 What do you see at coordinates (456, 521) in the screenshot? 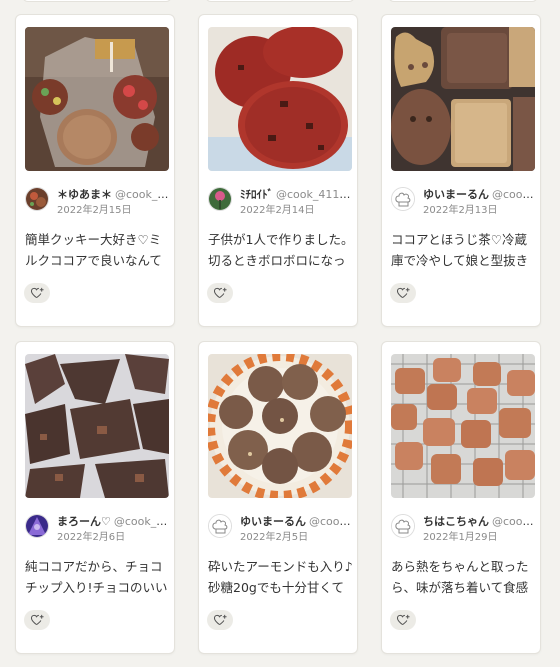
I see `author-name: ちはこちゃん` at bounding box center [456, 521].